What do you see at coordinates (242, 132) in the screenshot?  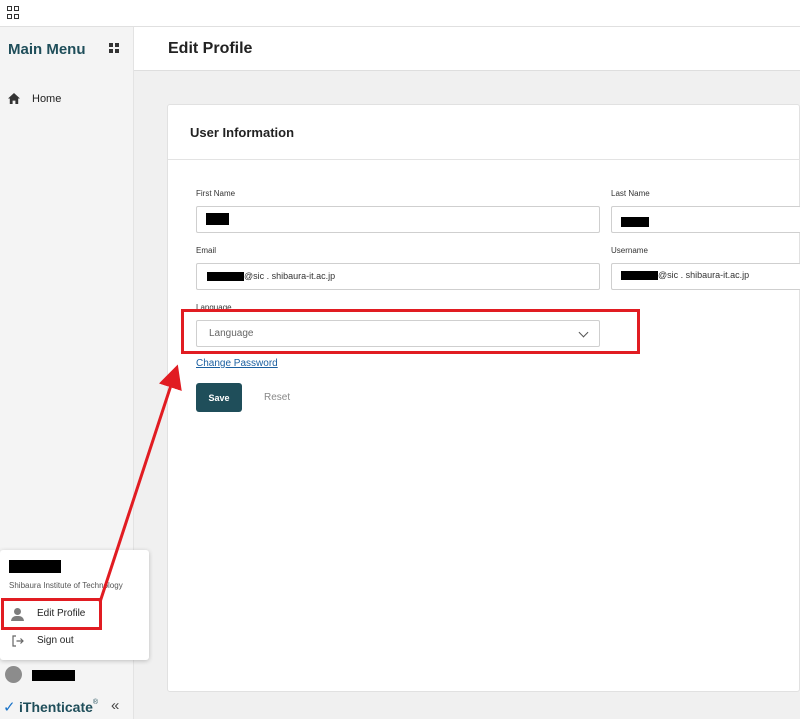 I see `card-title: User Information` at bounding box center [242, 132].